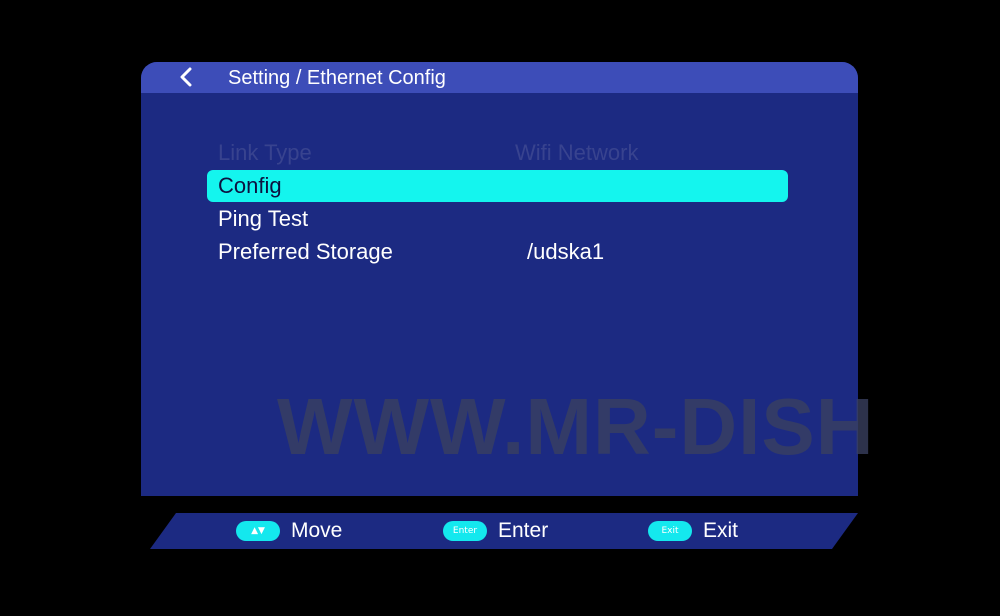 This screenshot has width=1000, height=616. Describe the element at coordinates (497, 153) in the screenshot. I see `menu-item-link-type: Link Type Wifi Network` at that location.